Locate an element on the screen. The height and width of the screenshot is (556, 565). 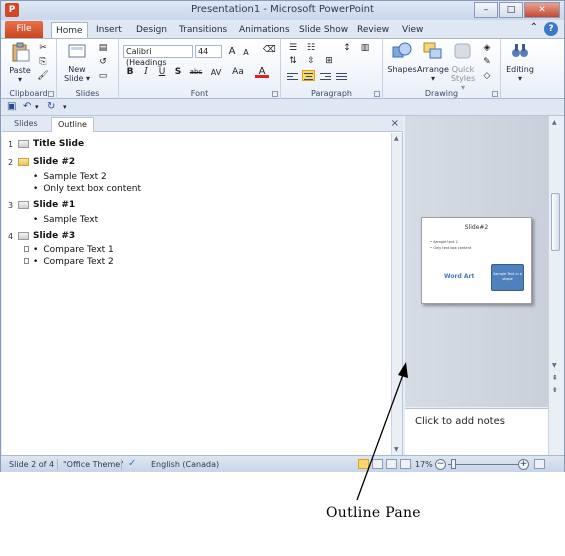
normal-view-icon is located at coordinates (363, 464).